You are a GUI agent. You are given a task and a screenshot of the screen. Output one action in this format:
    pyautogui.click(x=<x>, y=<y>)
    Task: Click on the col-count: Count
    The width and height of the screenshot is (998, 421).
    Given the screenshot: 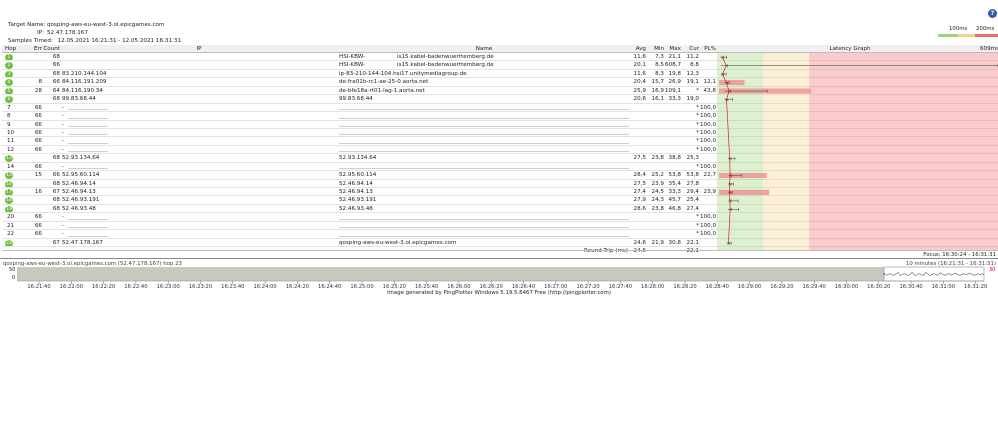 What is the action you would take?
    pyautogui.click(x=51, y=48)
    